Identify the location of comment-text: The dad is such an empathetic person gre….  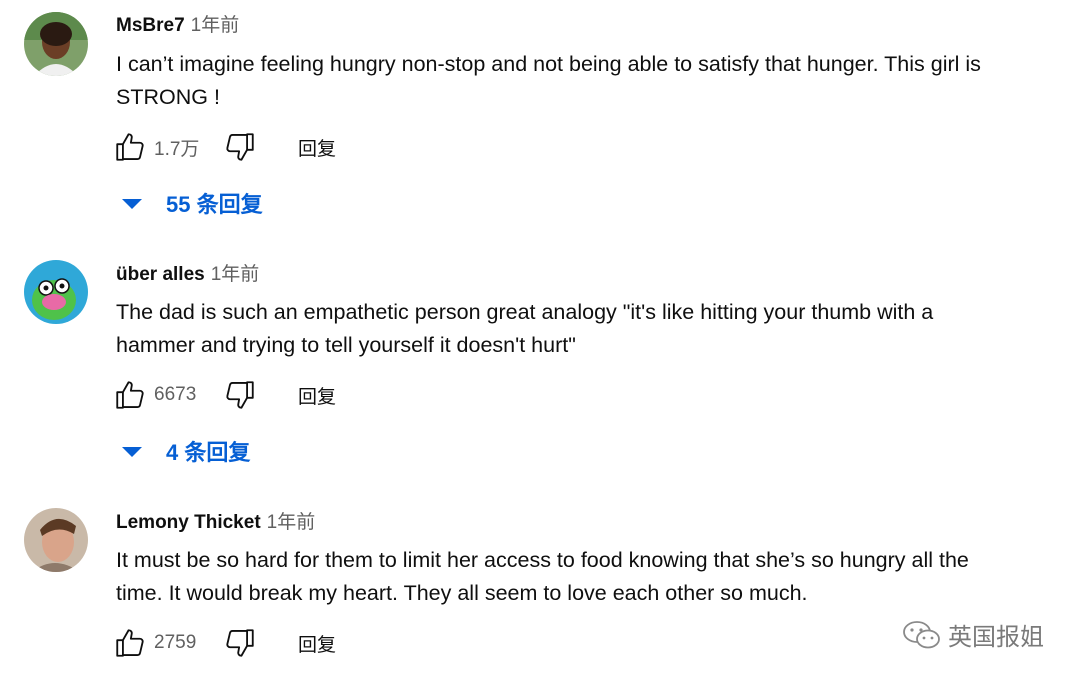
(525, 328).